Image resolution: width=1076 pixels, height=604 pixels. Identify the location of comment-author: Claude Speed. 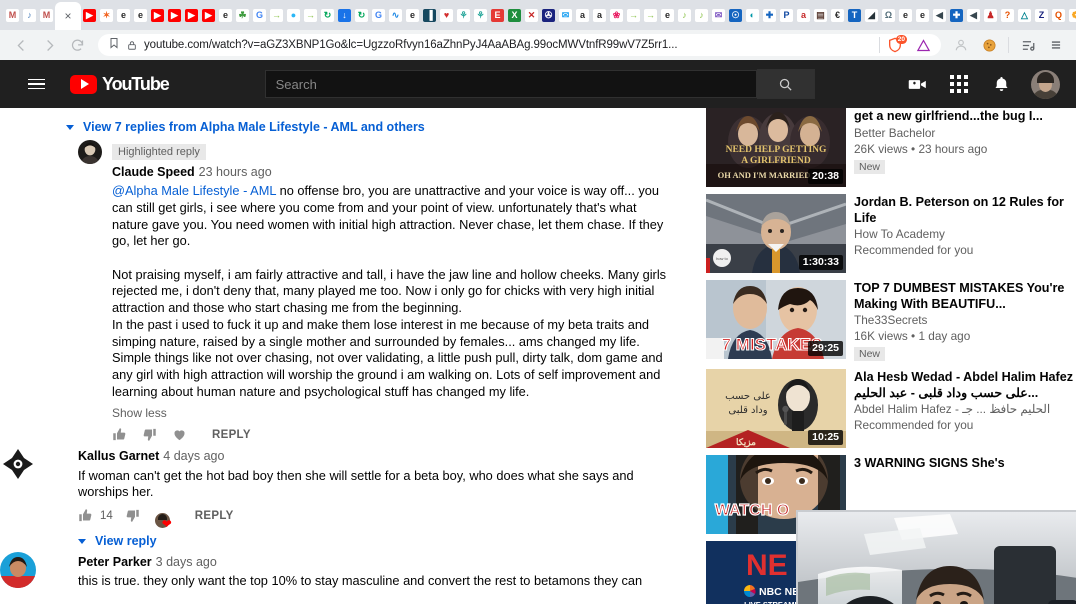
(153, 172).